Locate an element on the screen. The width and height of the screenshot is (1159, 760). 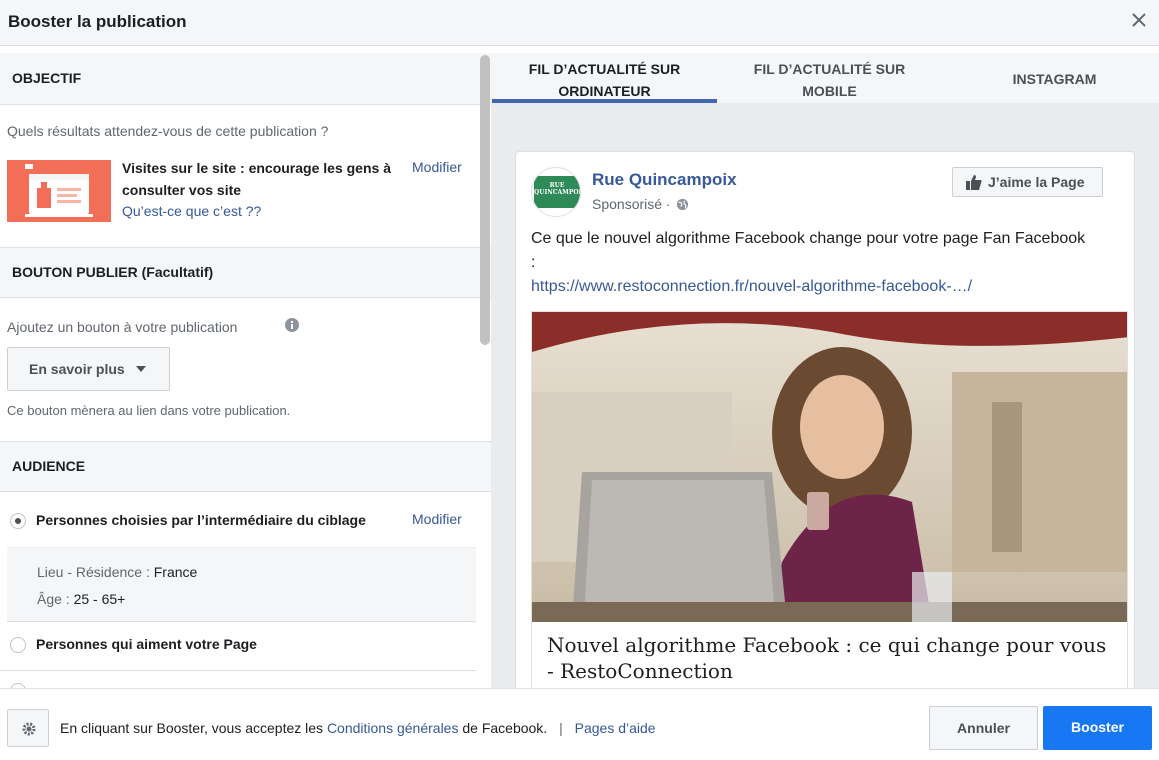
boost-button: Booster is located at coordinates (1097, 728).